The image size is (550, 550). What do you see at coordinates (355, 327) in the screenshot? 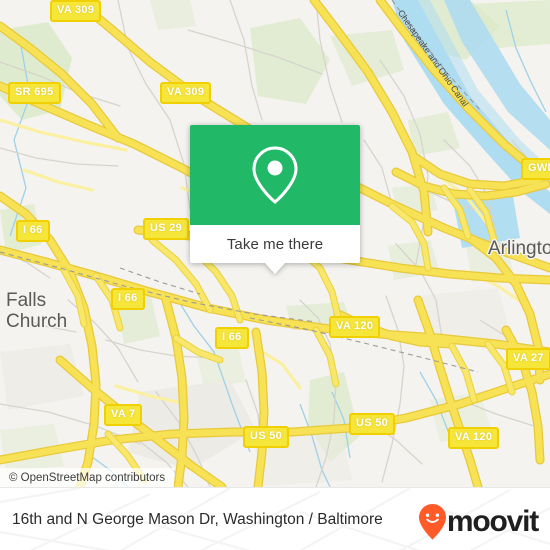
I see `highway-shield-va-120-north: VA 120` at bounding box center [355, 327].